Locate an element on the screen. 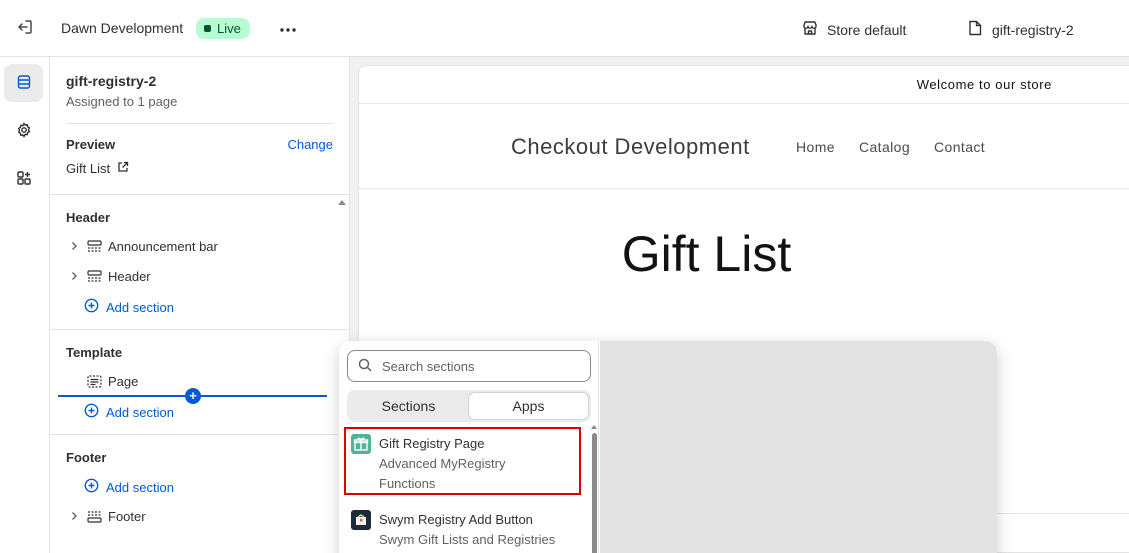 The height and width of the screenshot is (553, 1129). footer-section-icon is located at coordinates (94, 516).